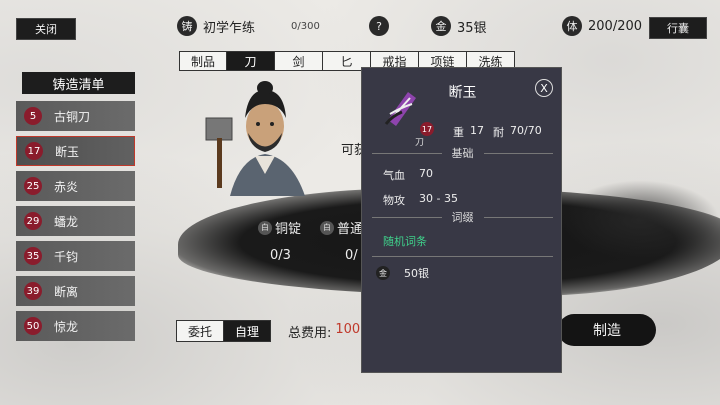  What do you see at coordinates (426, 173) in the screenshot?
I see `hp-value: 70` at bounding box center [426, 173].